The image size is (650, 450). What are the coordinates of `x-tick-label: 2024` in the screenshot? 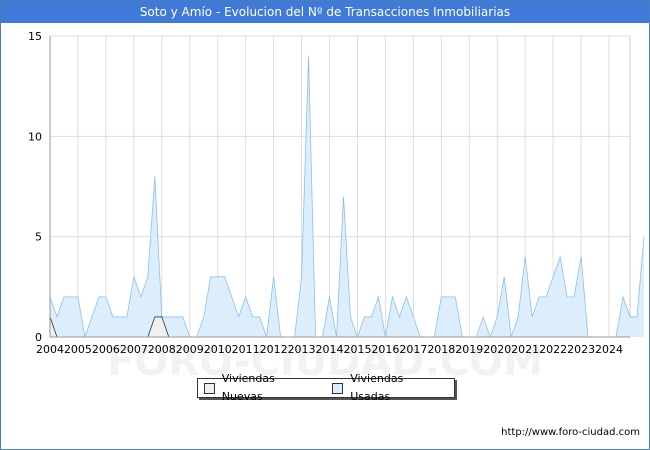 It's located at (609, 349).